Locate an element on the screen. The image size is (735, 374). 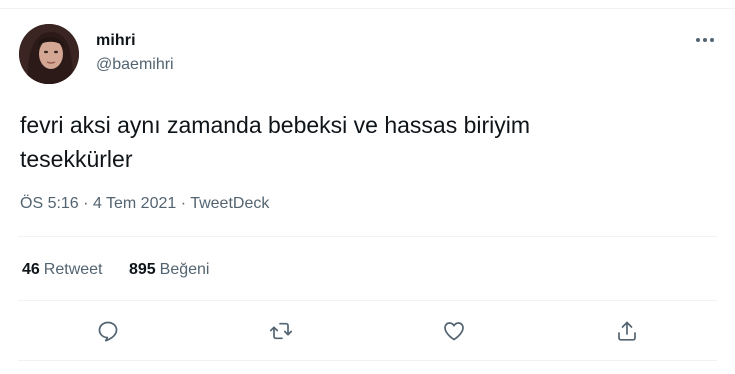
like-button is located at coordinates (454, 331).